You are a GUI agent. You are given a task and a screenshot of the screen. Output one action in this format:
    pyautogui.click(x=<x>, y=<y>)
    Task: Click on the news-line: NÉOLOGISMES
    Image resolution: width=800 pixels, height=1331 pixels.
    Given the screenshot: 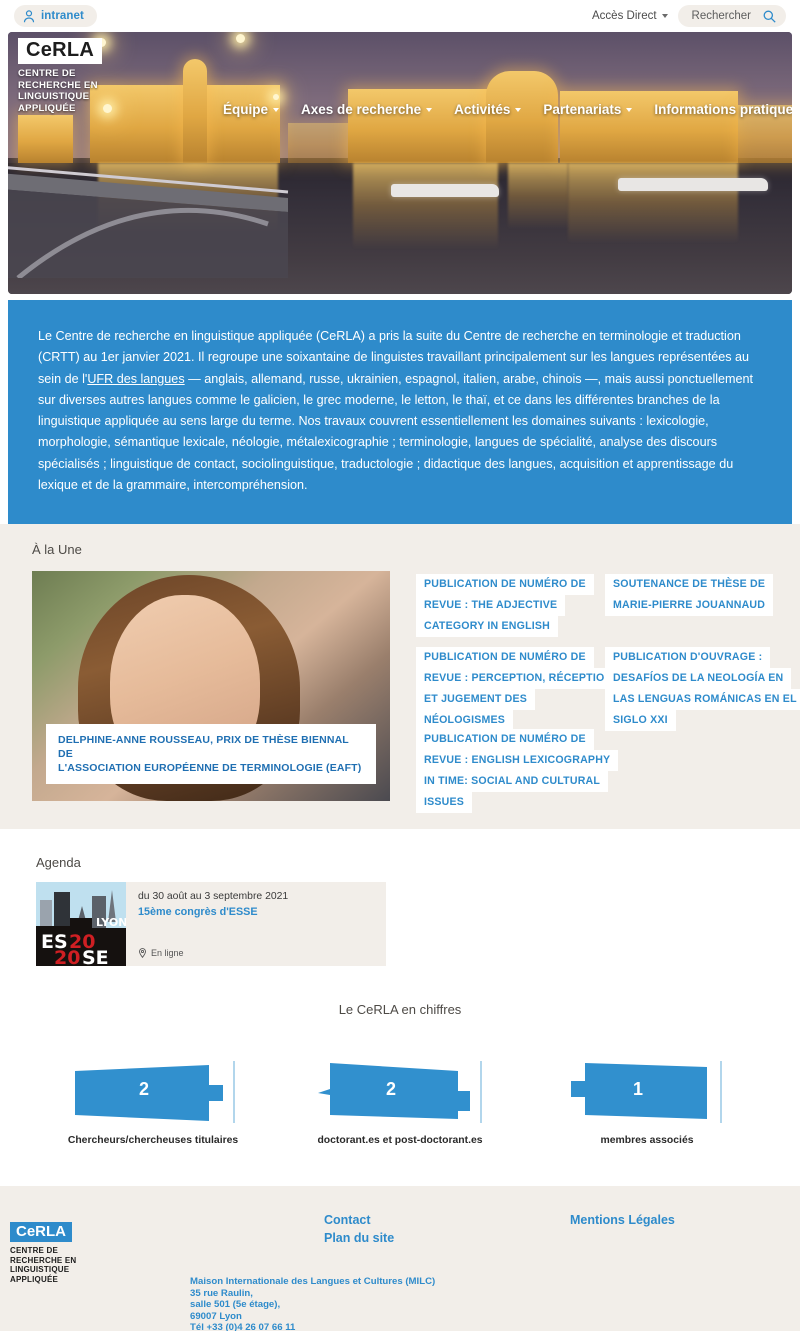 What is the action you would take?
    pyautogui.click(x=465, y=721)
    